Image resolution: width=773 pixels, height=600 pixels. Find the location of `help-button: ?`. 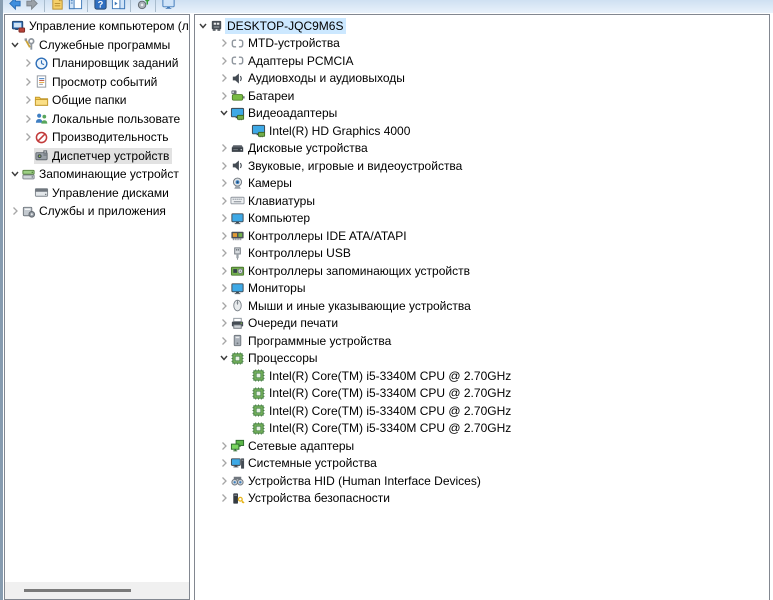

help-button: ? is located at coordinates (100, 6).